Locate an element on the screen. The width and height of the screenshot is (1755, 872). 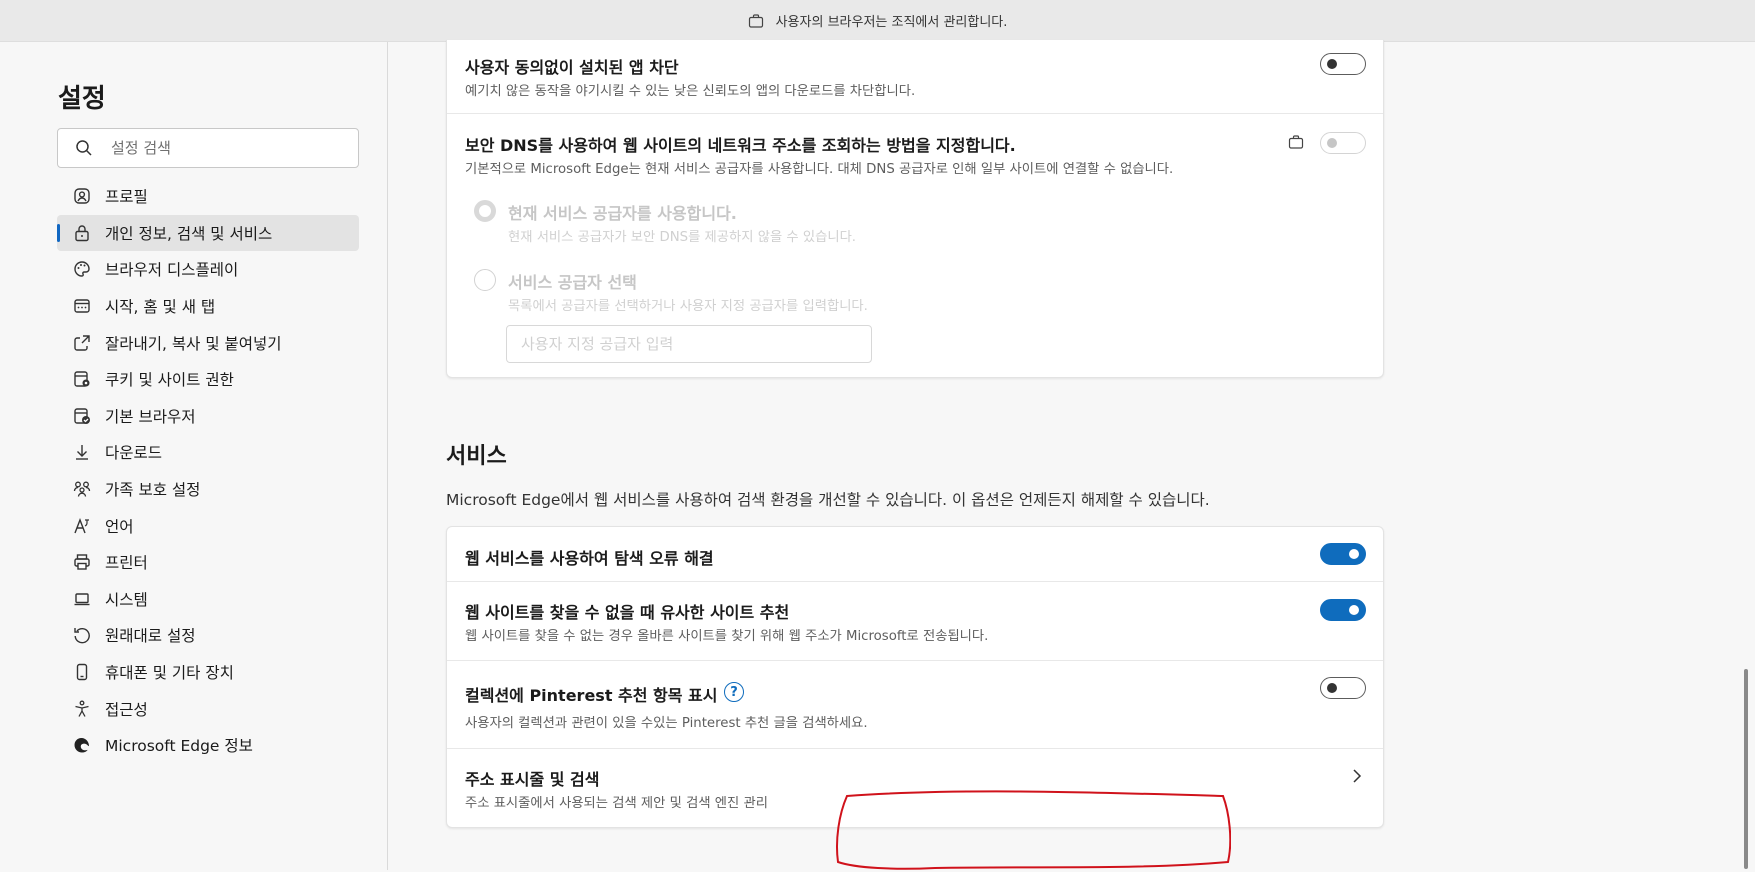
secure-dns-toggle is located at coordinates (1343, 143).